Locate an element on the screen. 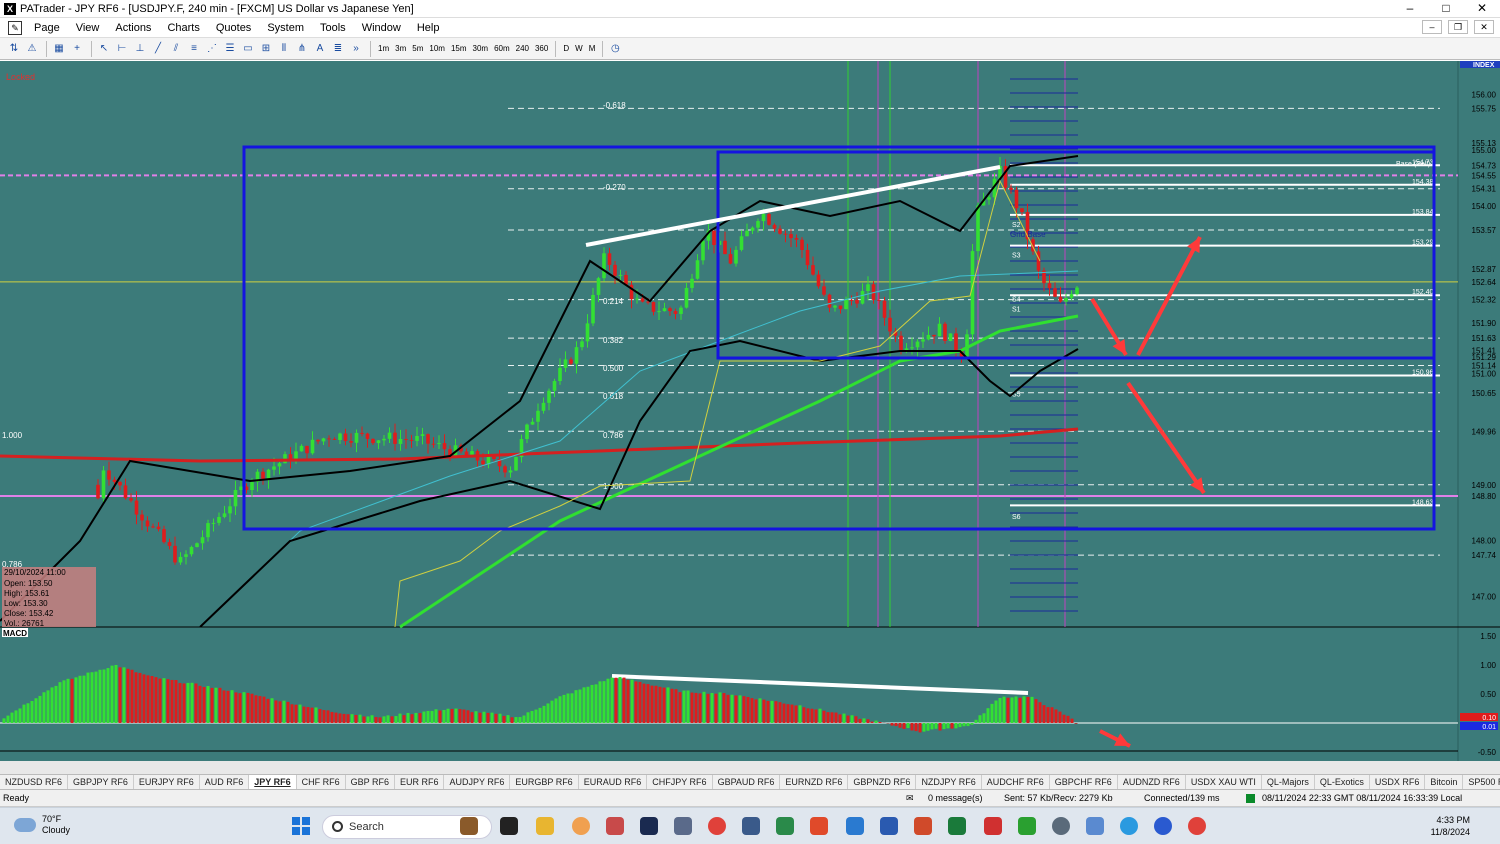 The image size is (1500, 844). windows-start-icon is located at coordinates (301, 826).